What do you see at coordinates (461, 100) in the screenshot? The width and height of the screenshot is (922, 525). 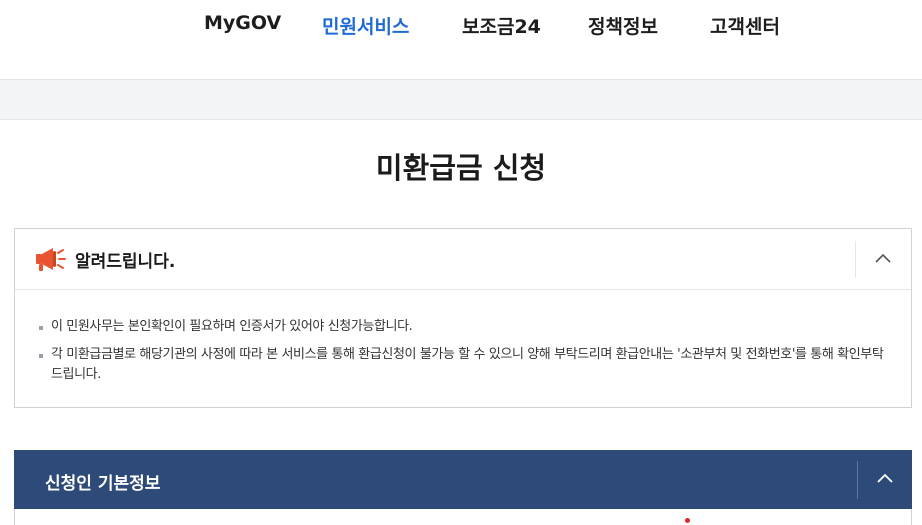 I see `breadcrumb-band` at bounding box center [461, 100].